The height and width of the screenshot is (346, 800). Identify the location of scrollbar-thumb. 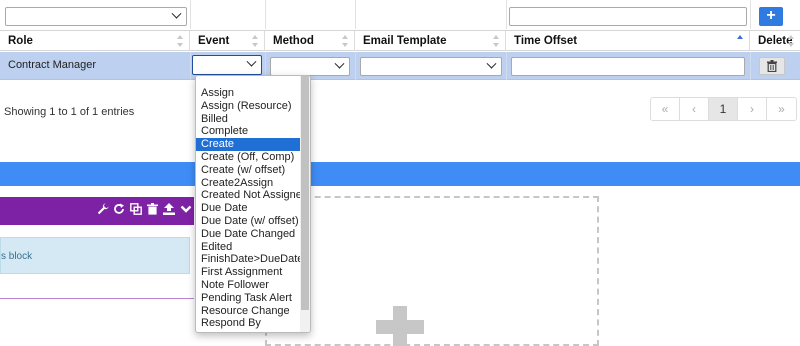
(305, 193).